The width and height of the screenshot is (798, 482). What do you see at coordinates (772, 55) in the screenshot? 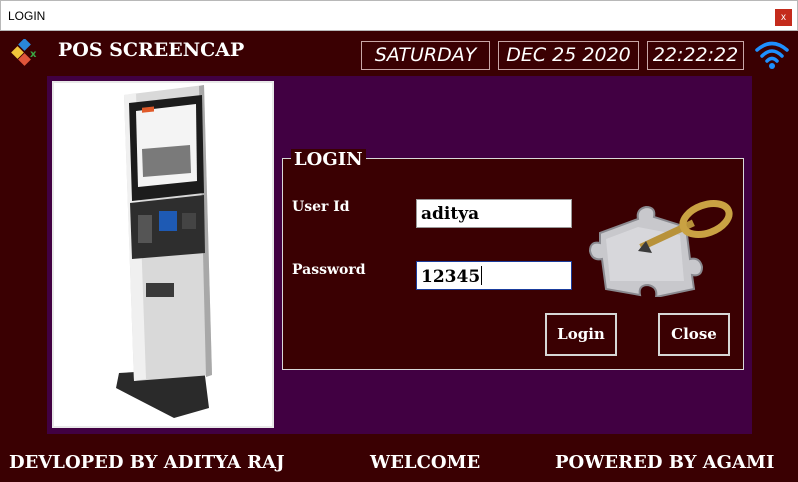
I see `wifi-icon` at bounding box center [772, 55].